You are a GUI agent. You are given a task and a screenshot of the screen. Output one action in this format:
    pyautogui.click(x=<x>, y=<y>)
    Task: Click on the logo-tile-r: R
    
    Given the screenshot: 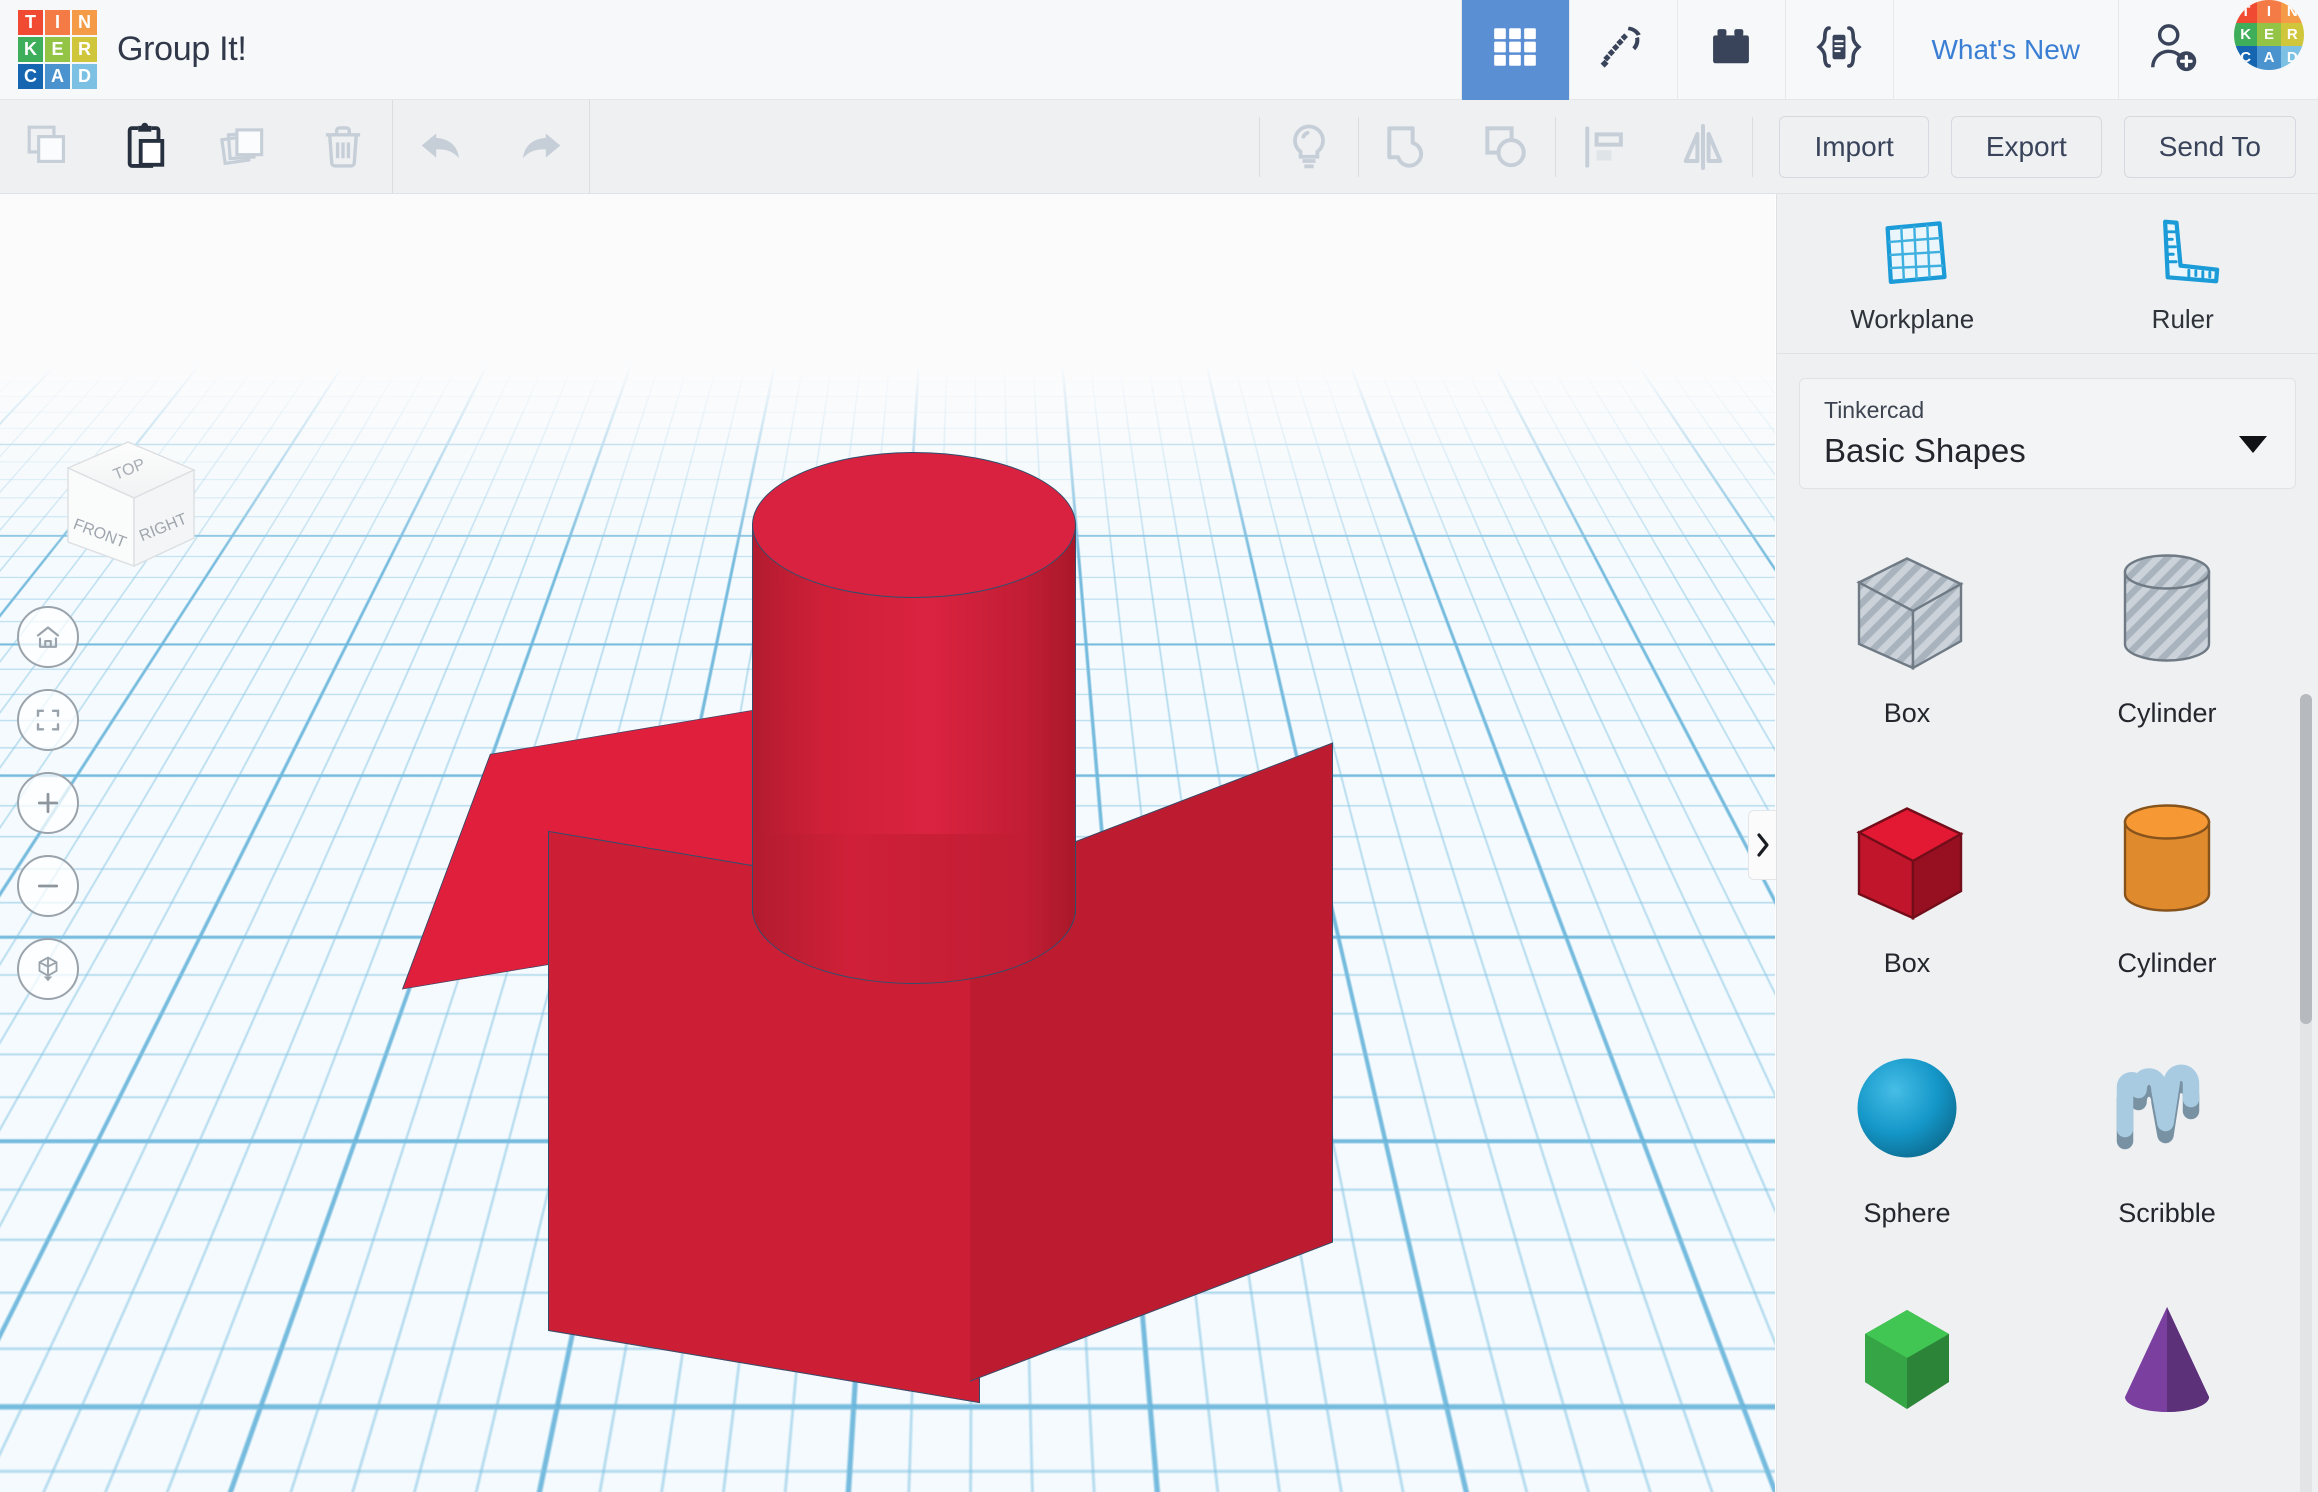 What is the action you would take?
    pyautogui.click(x=84, y=49)
    